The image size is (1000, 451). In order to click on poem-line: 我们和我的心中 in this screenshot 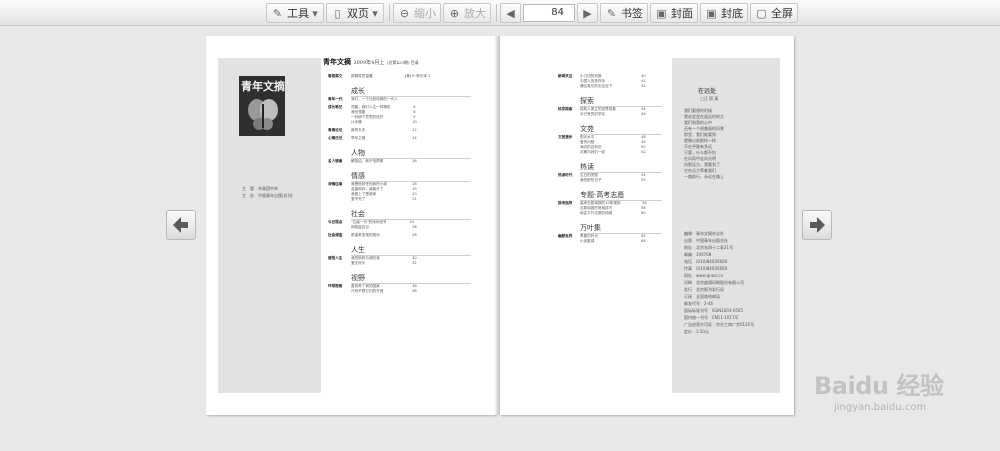, I will do `click(698, 122)`.